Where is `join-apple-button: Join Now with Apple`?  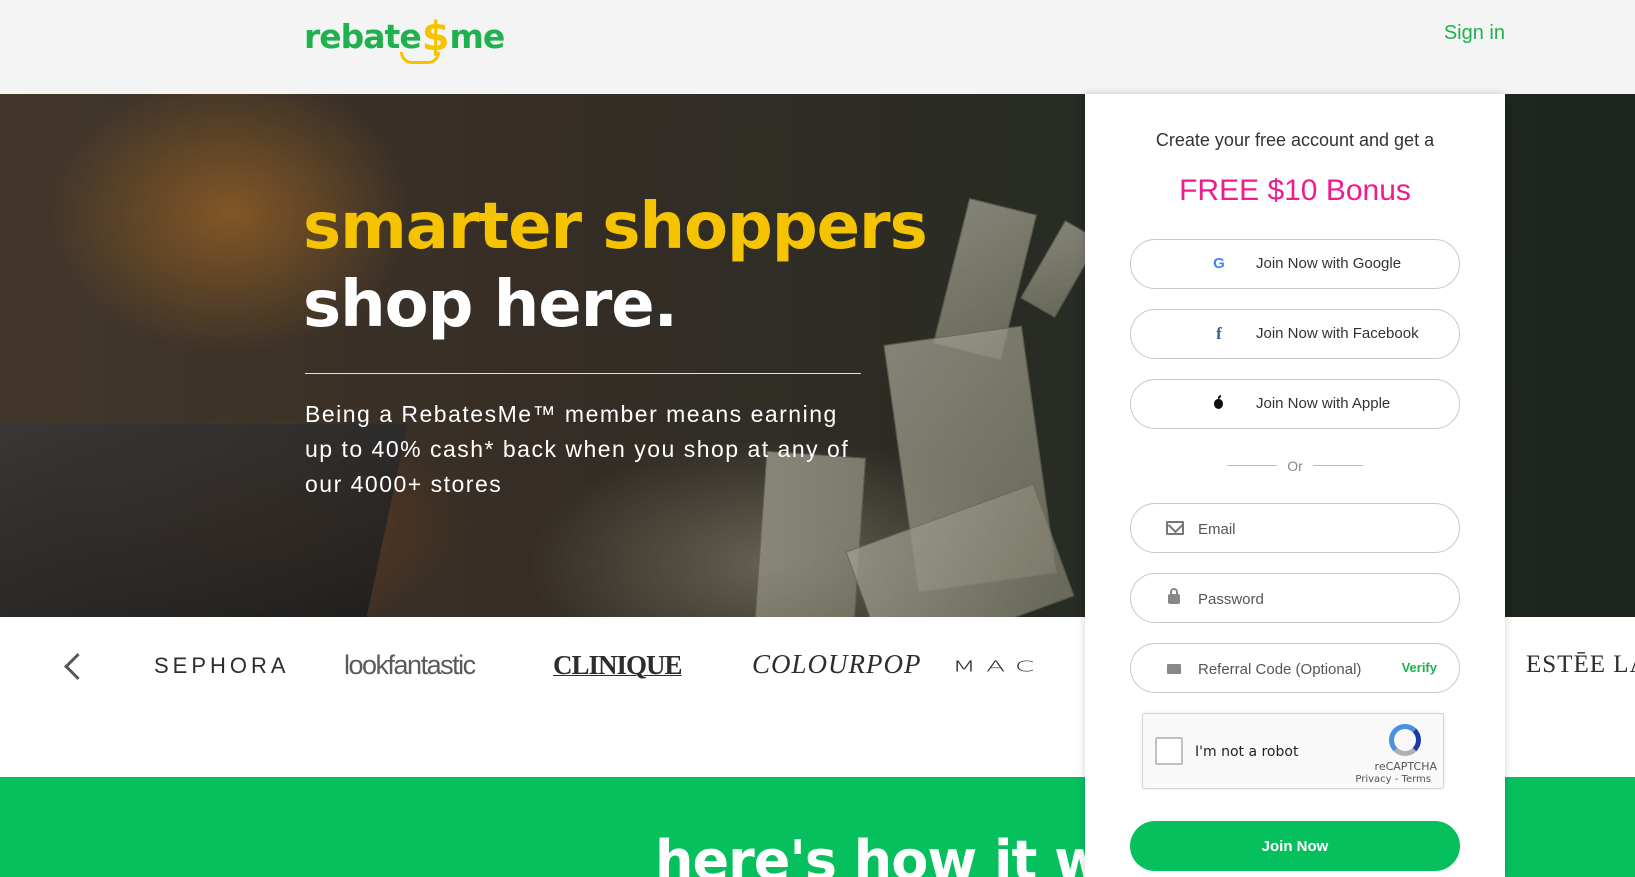
join-apple-button: Join Now with Apple is located at coordinates (1295, 404).